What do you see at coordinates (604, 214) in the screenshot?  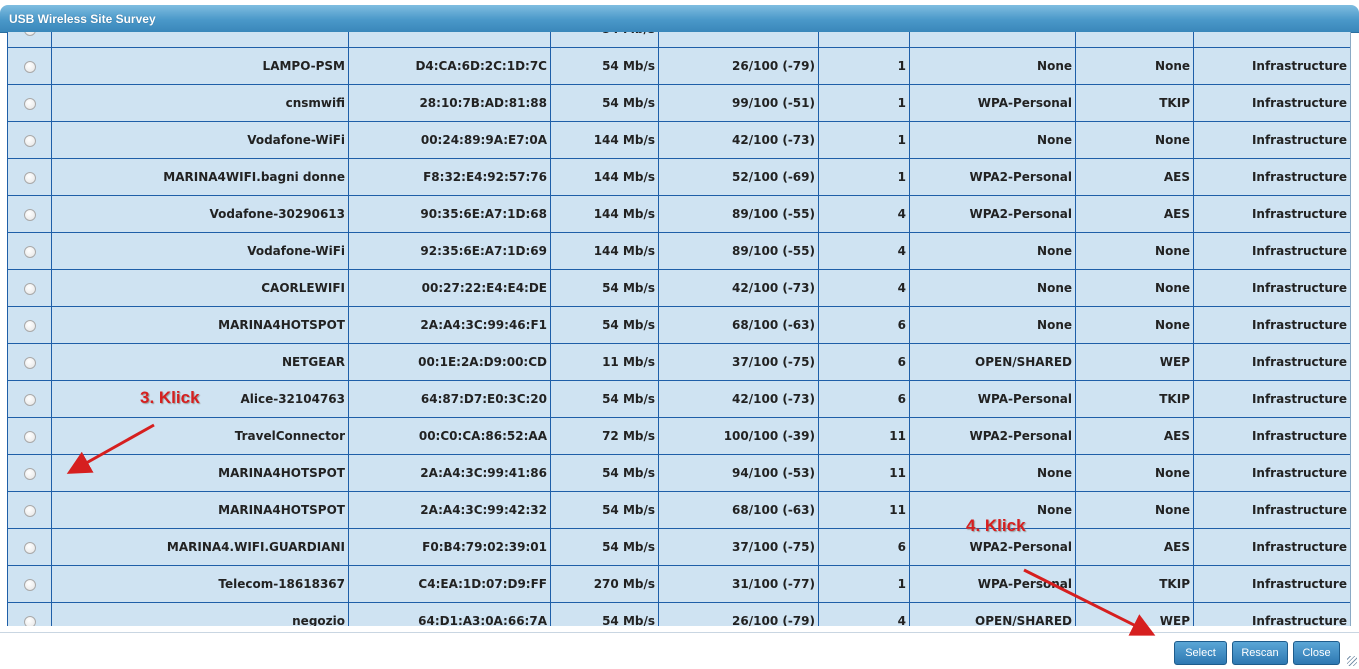 I see `cell-rate: 144 Mb/s` at bounding box center [604, 214].